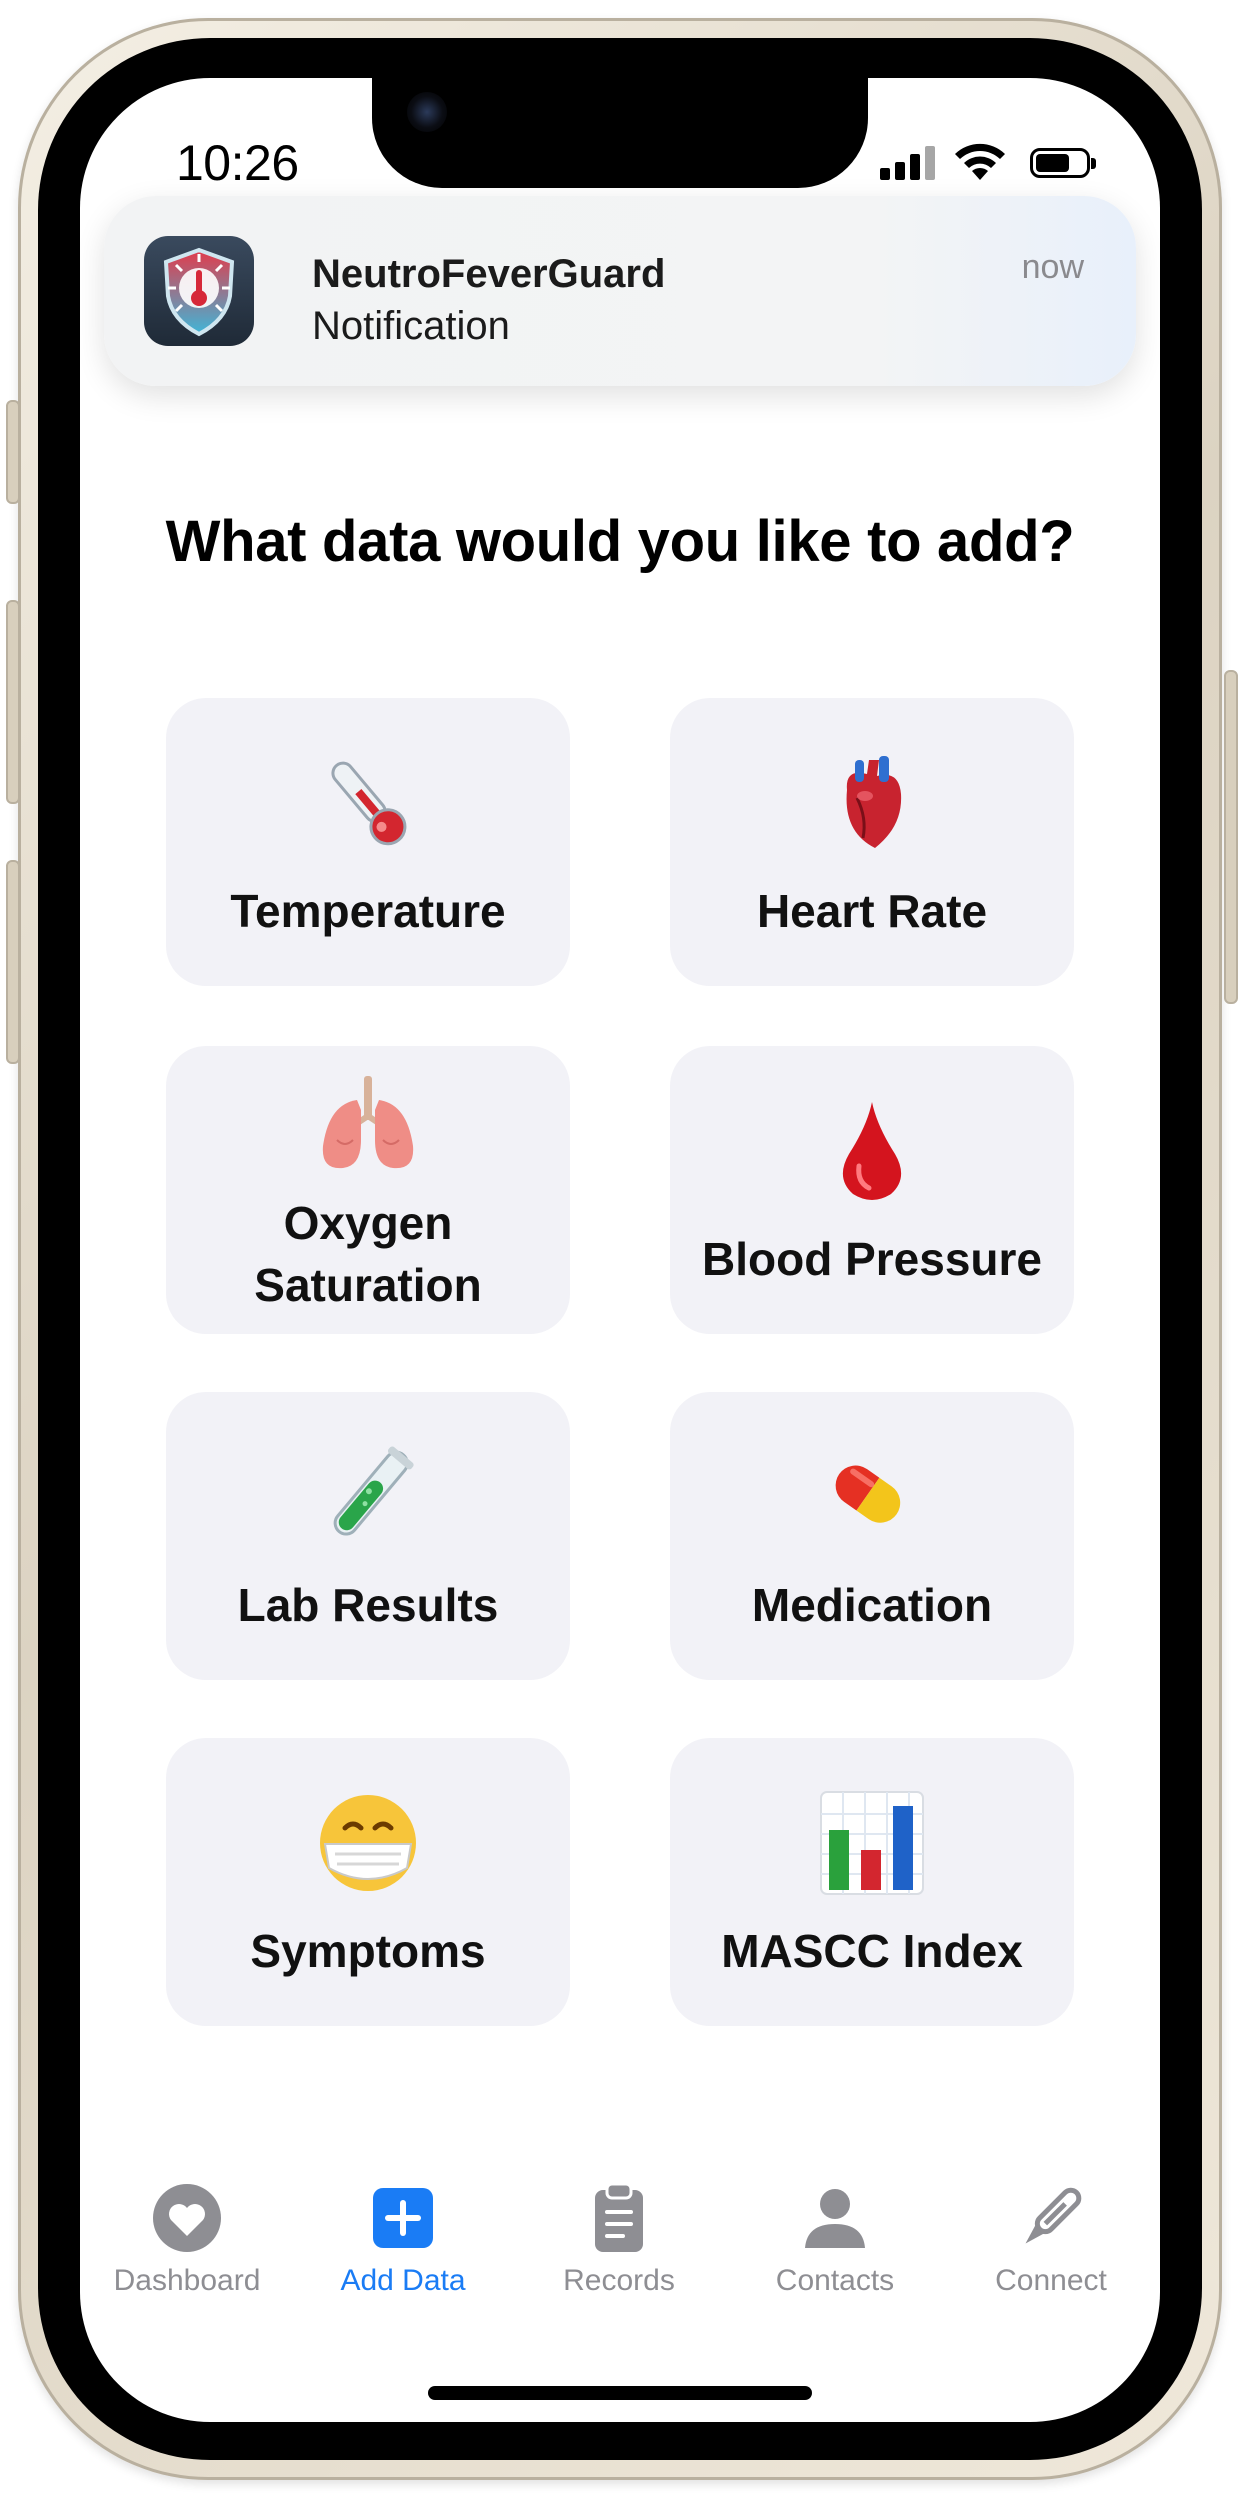 This screenshot has width=1240, height=2500. Describe the element at coordinates (237, 163) in the screenshot. I see `status-time: 10:26` at that location.